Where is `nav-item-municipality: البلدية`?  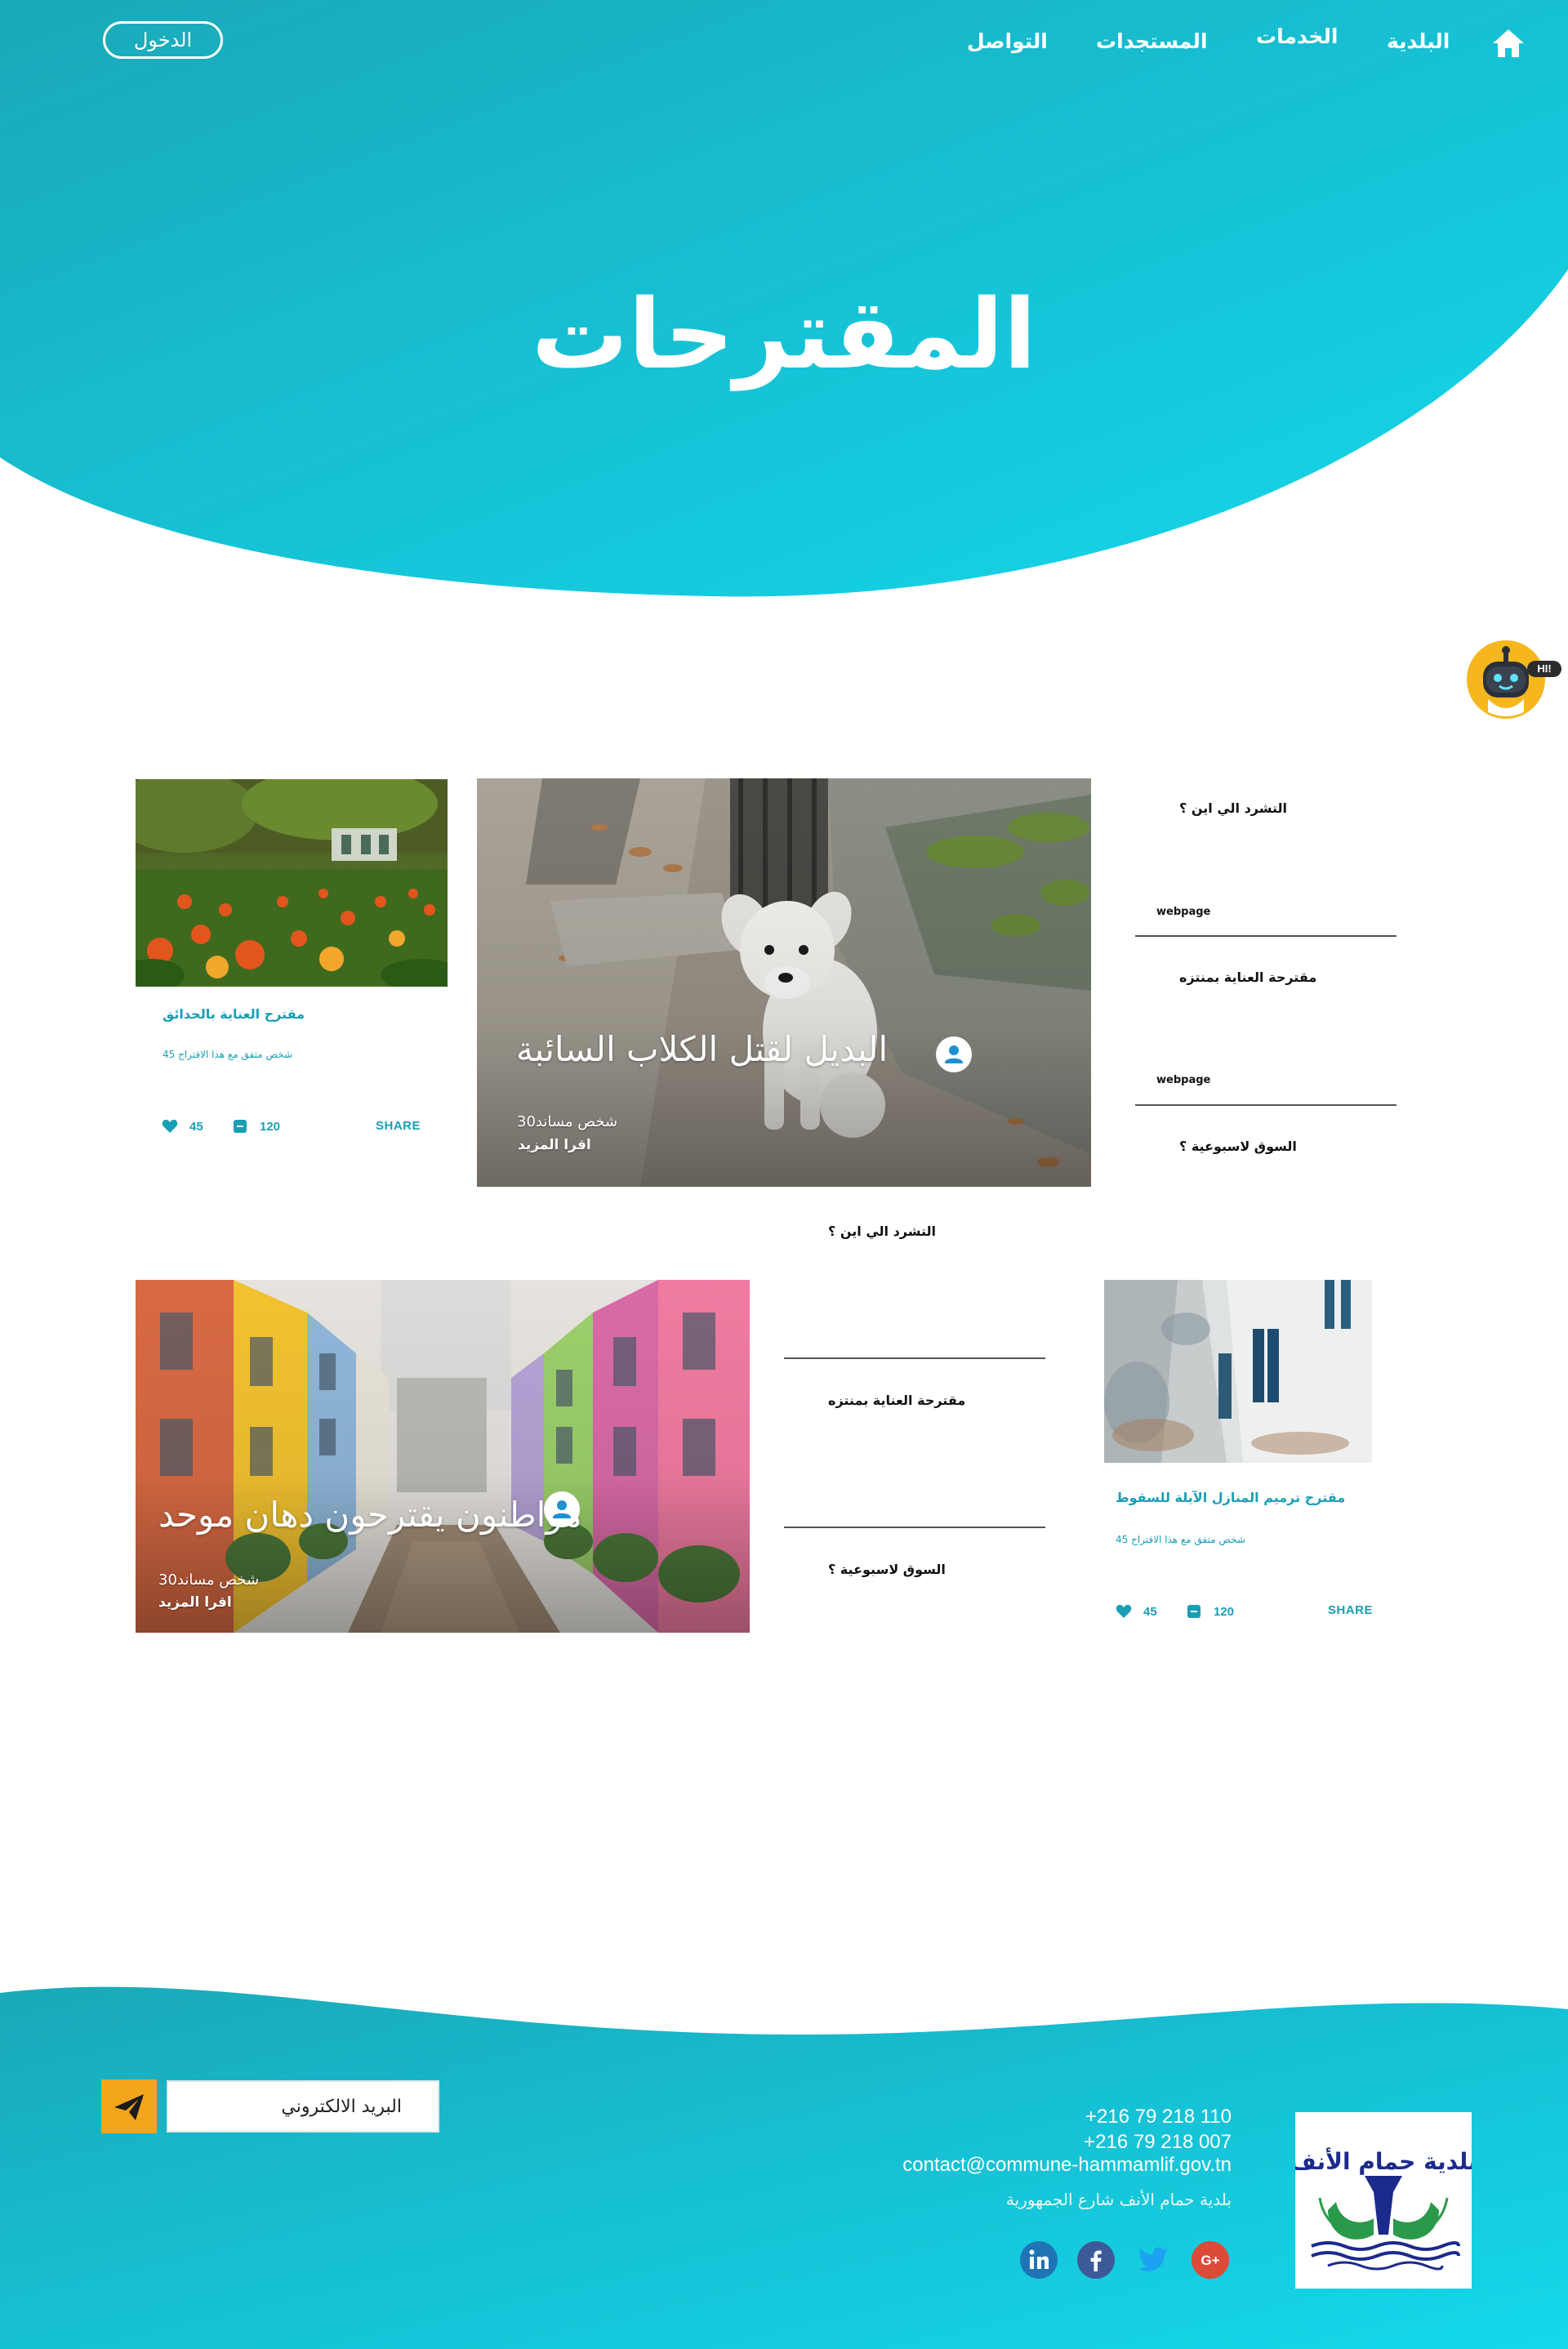 nav-item-municipality: البلدية is located at coordinates (1418, 41).